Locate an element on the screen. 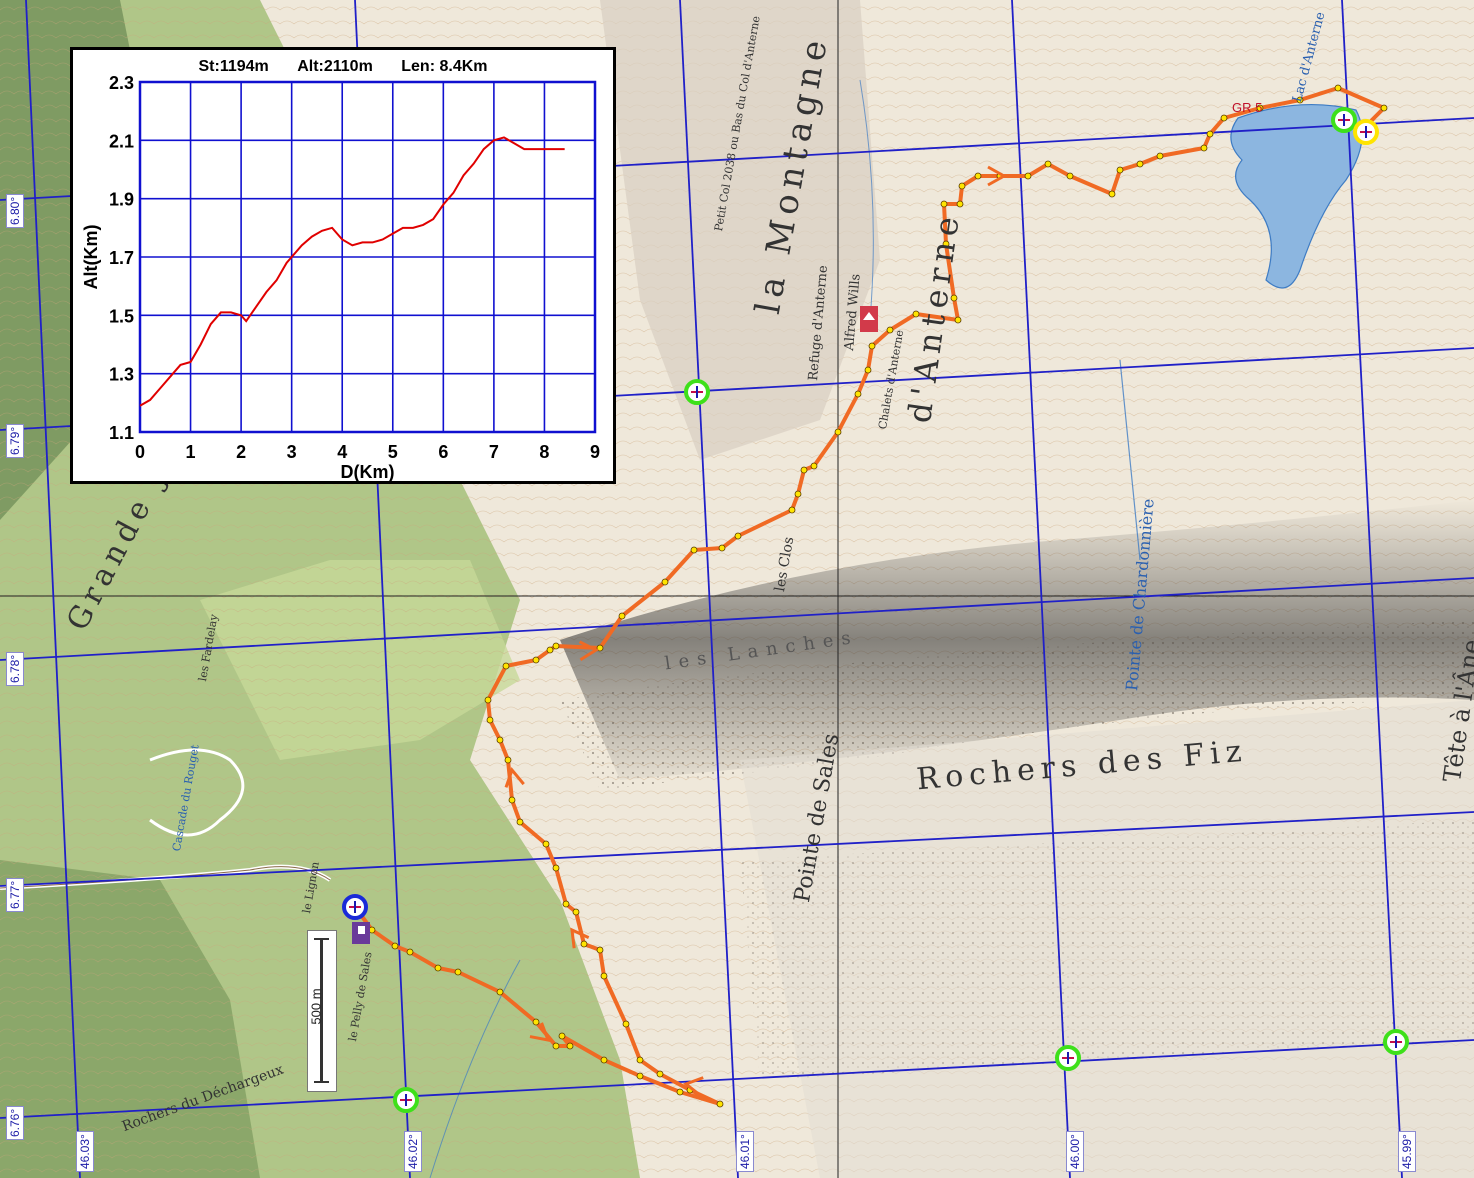 The image size is (1474, 1178). x-tick-label: 7 is located at coordinates (494, 452).